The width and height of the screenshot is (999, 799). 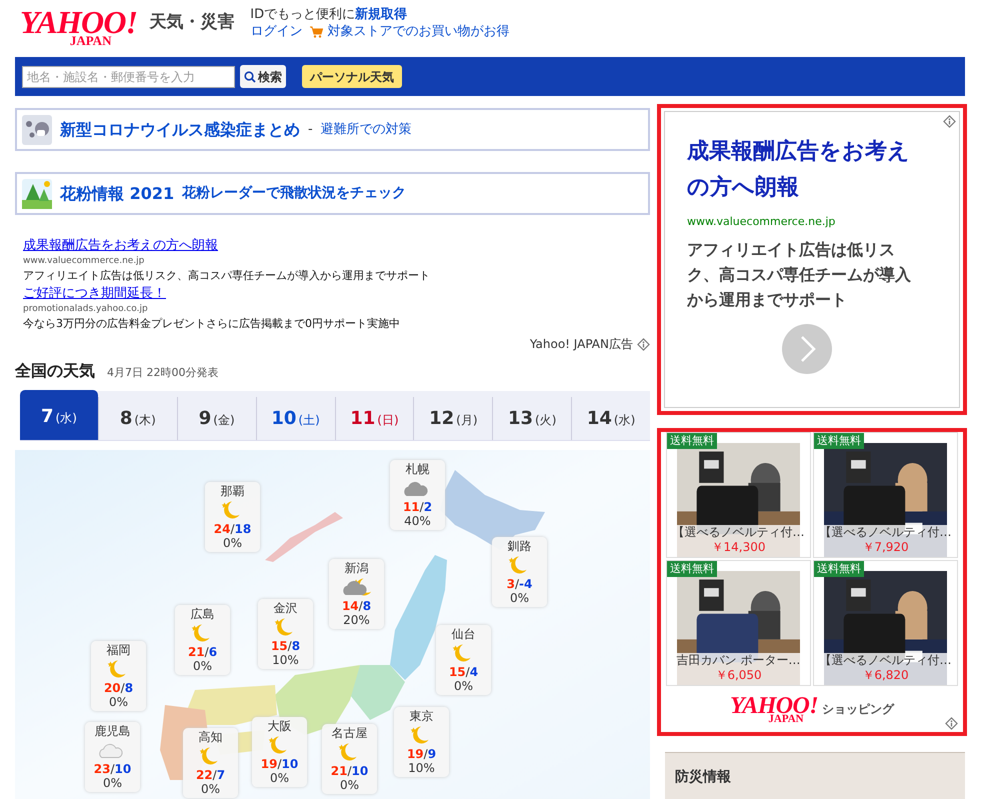 I want to click on city-name: 大阪, so click(x=280, y=726).